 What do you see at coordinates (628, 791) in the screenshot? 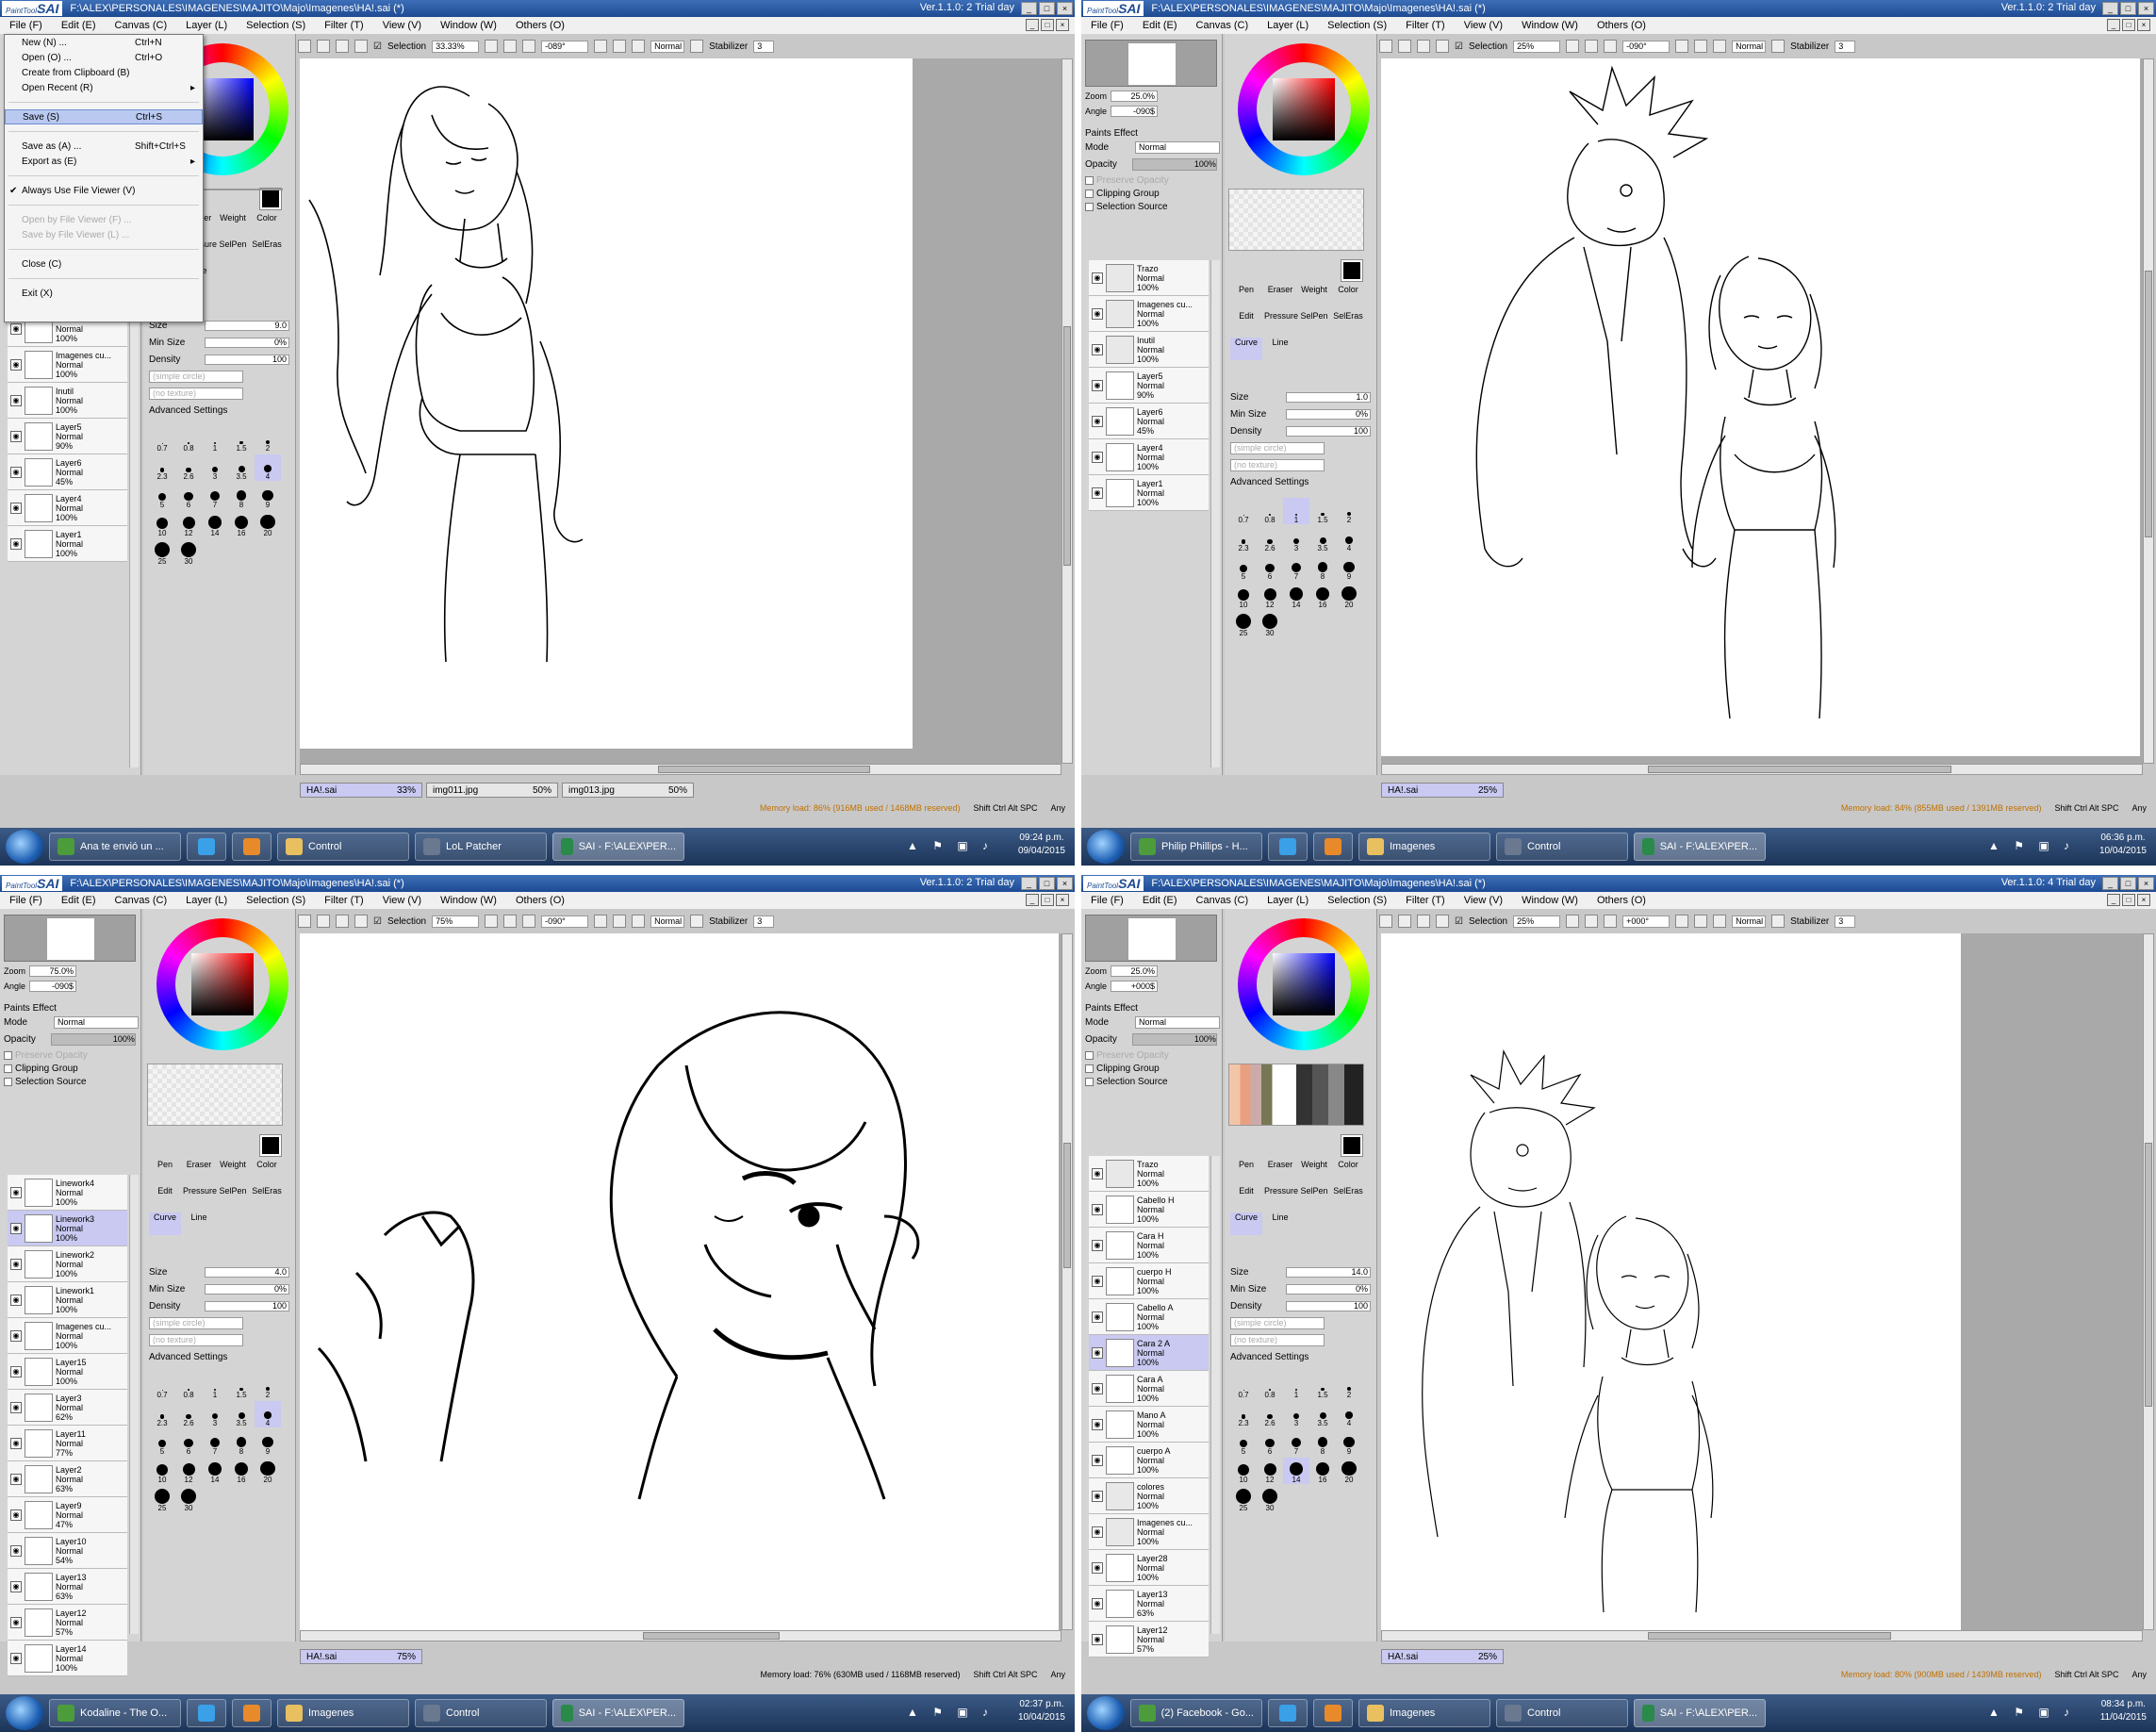
I see `document-tab: img013.jpg 50%` at bounding box center [628, 791].